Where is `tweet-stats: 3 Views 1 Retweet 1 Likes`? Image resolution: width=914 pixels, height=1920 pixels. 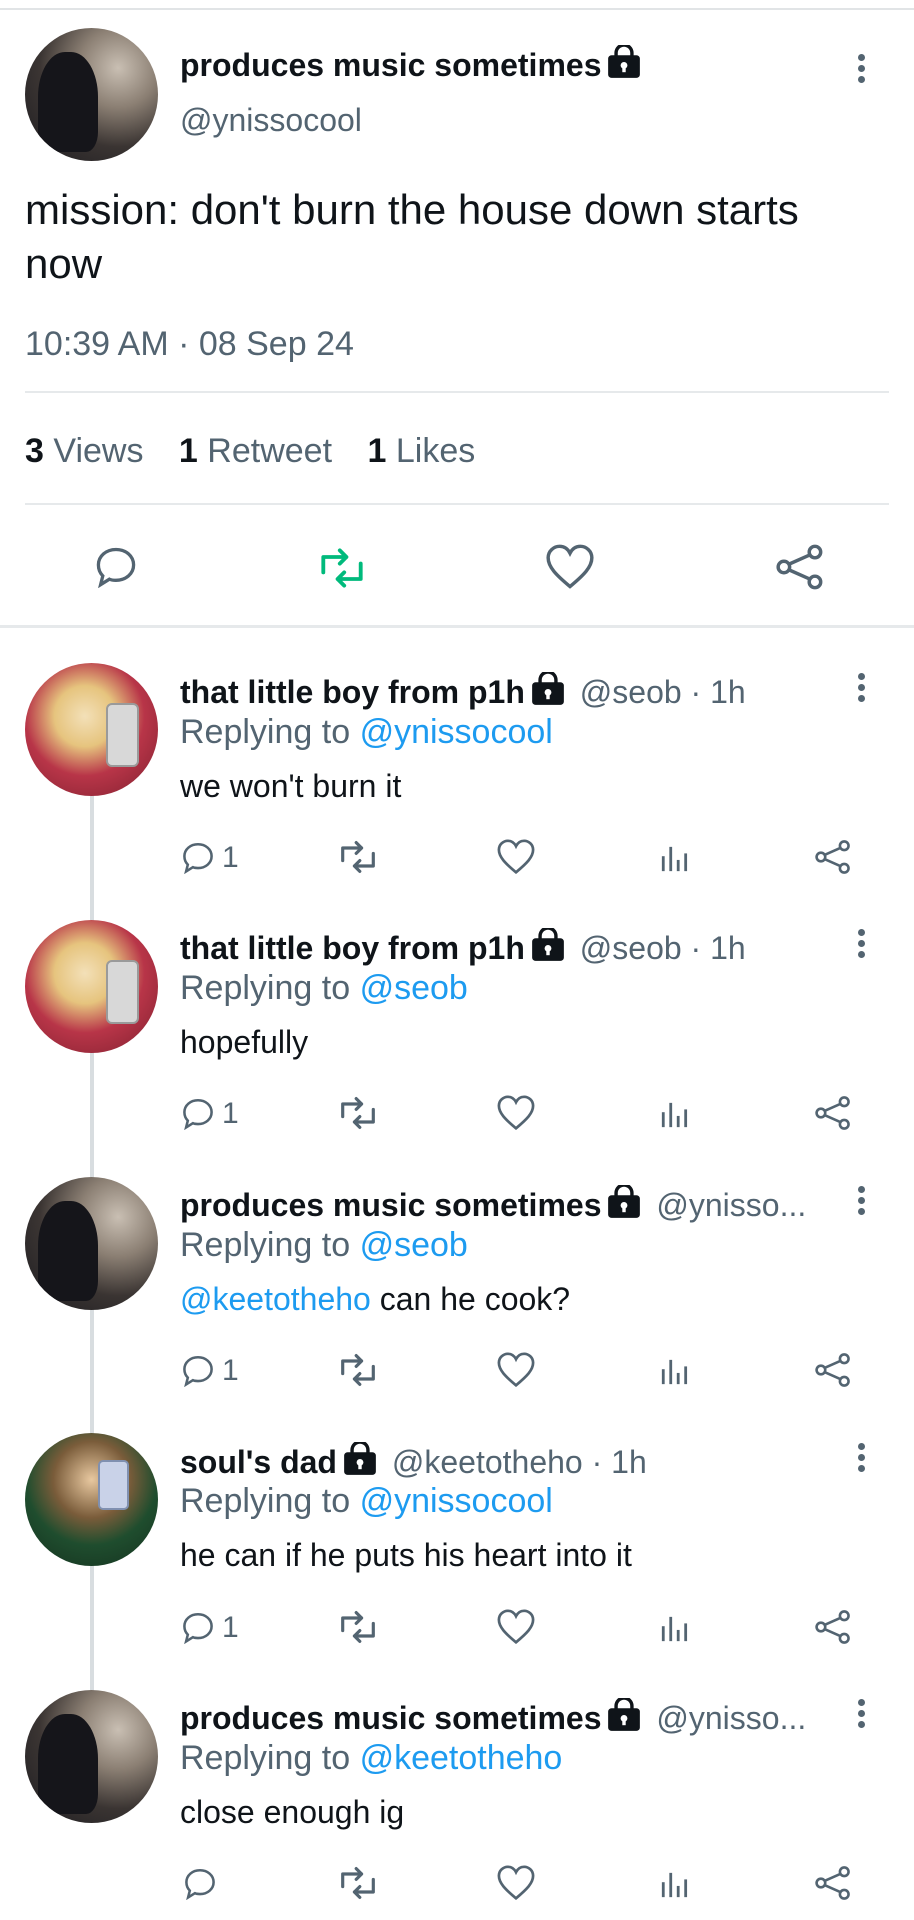
tweet-stats: 3 Views 1 Retweet 1 Likes is located at coordinates (250, 451).